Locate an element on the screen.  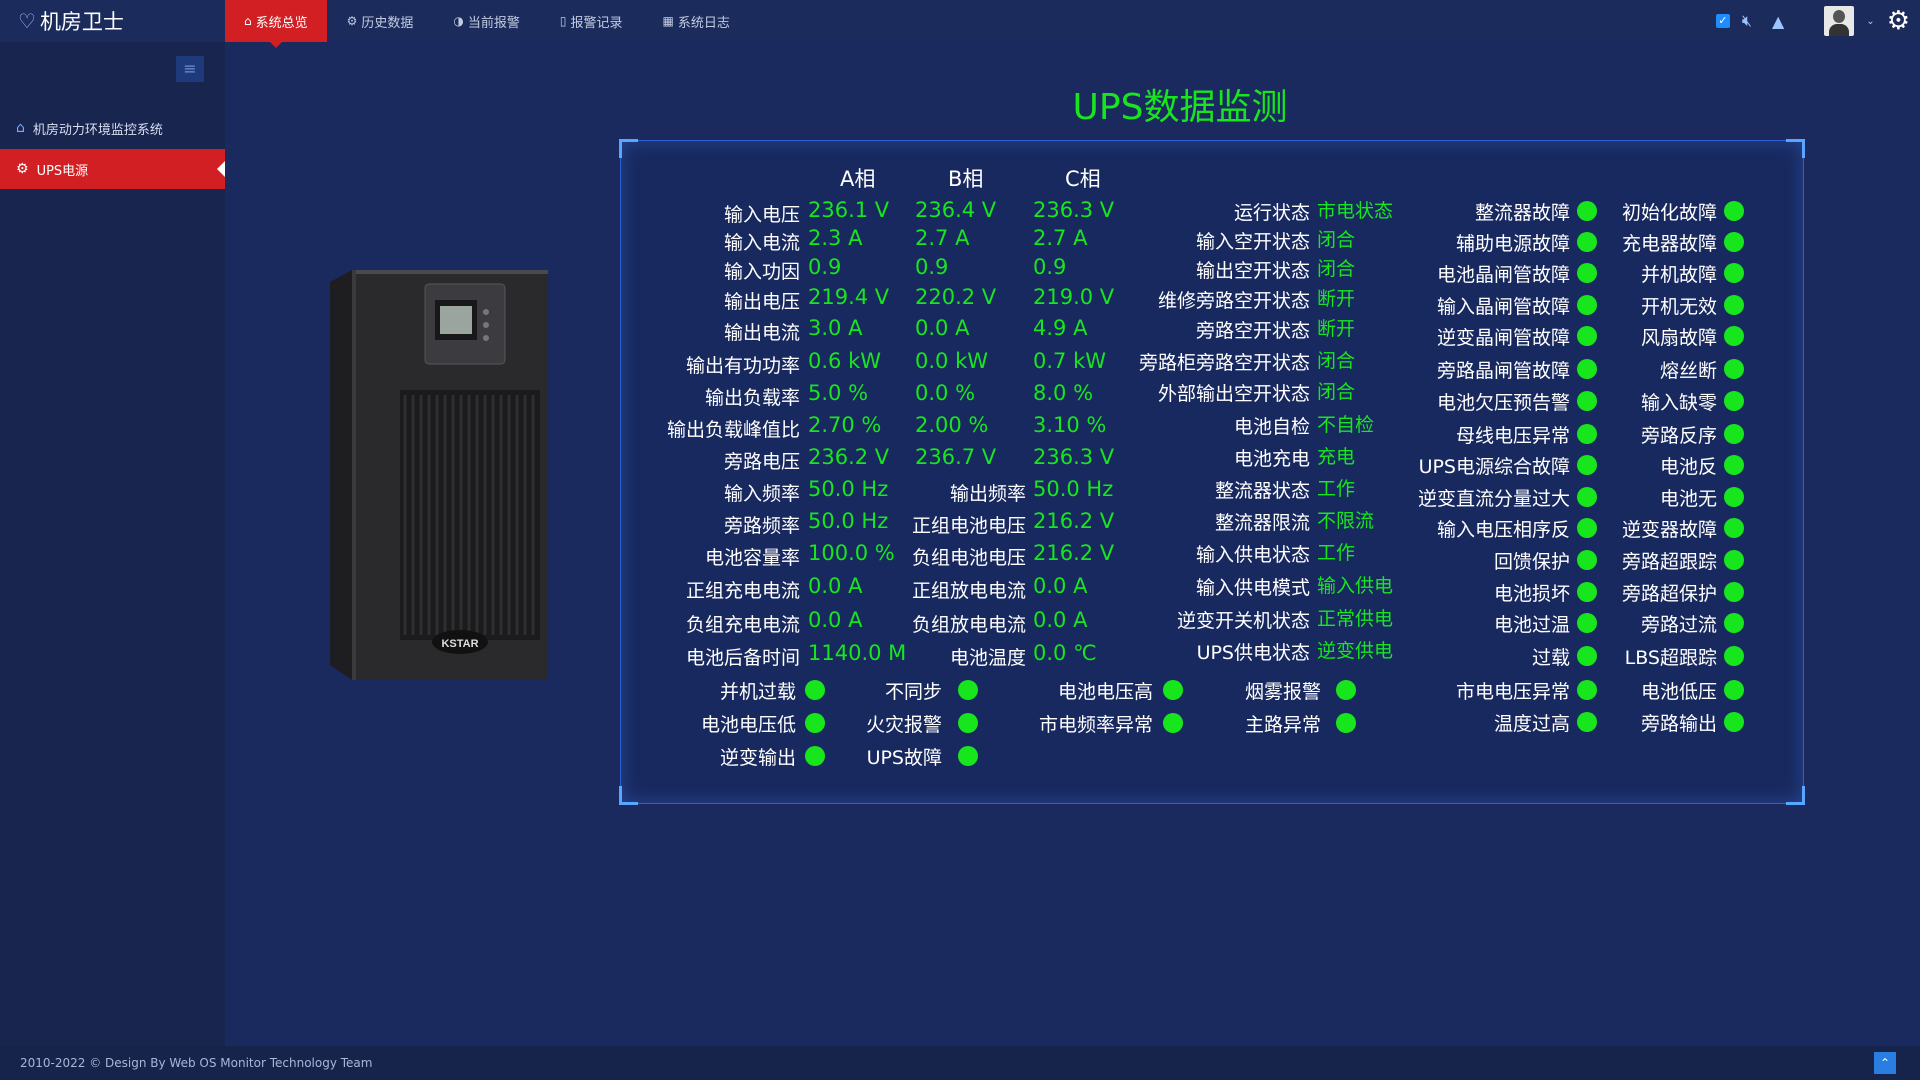
phase-a-value: 219.4 V is located at coordinates (849, 297).